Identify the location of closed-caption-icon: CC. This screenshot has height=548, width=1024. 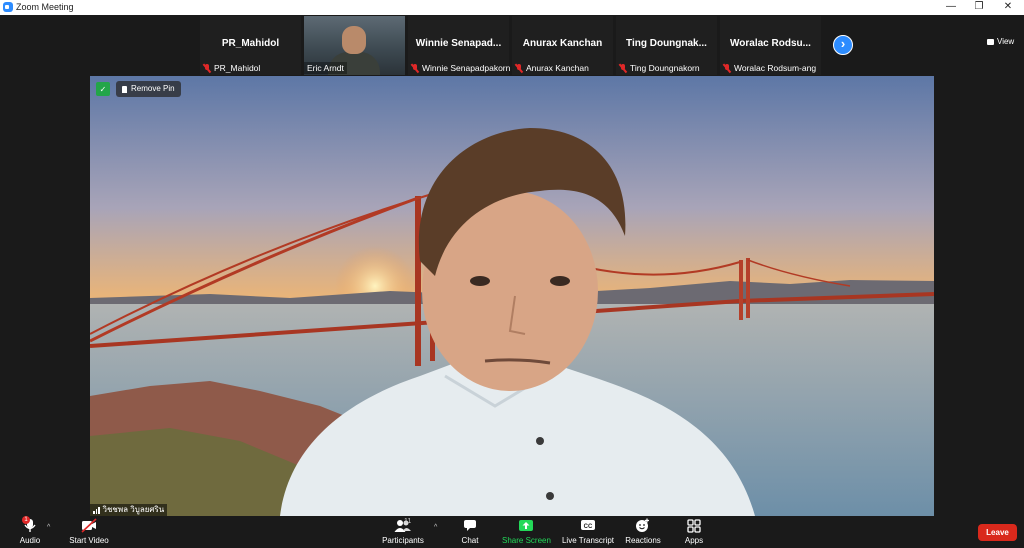
(588, 525).